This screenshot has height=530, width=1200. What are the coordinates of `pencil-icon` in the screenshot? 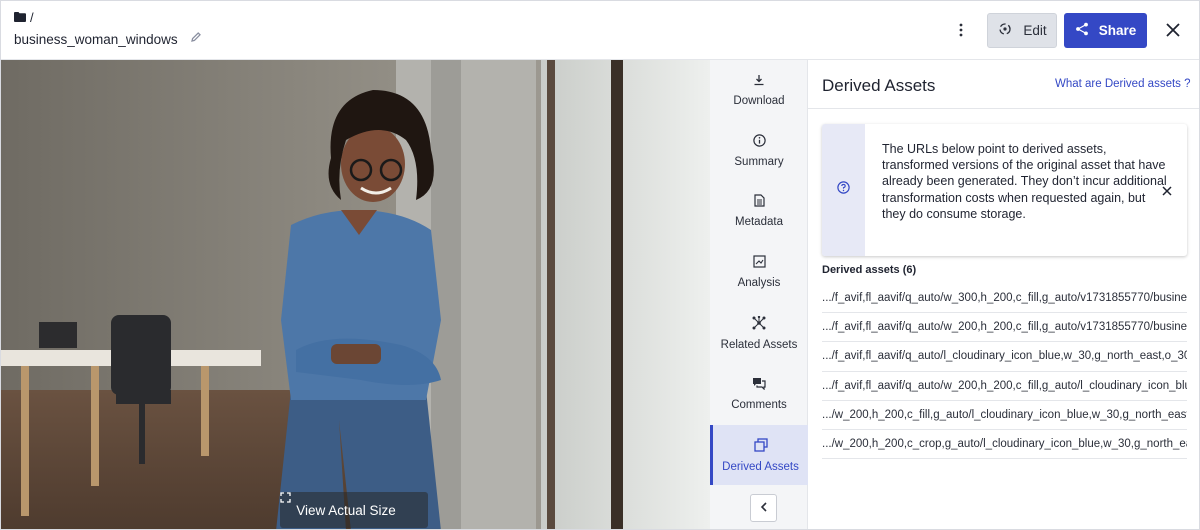 It's located at (196, 39).